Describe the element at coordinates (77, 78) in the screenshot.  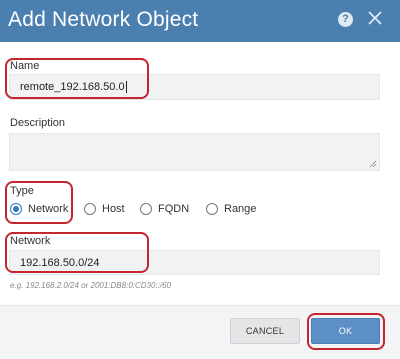
I see `highlight-name` at that location.